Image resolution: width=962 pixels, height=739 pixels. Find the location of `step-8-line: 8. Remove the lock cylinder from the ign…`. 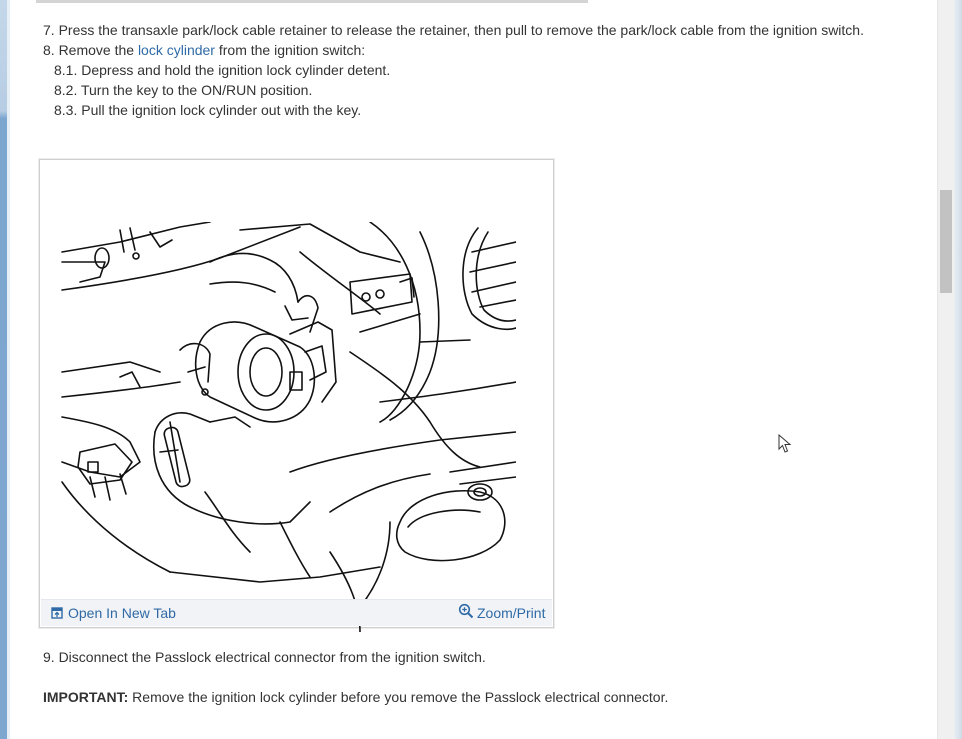

step-8-line: 8. Remove the lock cylinder from the ign… is located at coordinates (204, 50).